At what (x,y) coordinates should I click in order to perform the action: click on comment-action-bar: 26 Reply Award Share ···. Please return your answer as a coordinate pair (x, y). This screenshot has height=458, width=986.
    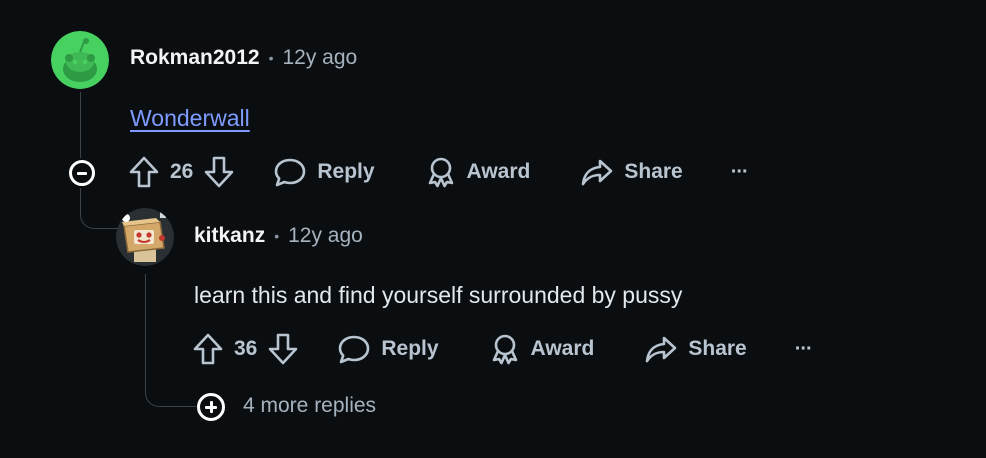
    Looking at the image, I should click on (438, 172).